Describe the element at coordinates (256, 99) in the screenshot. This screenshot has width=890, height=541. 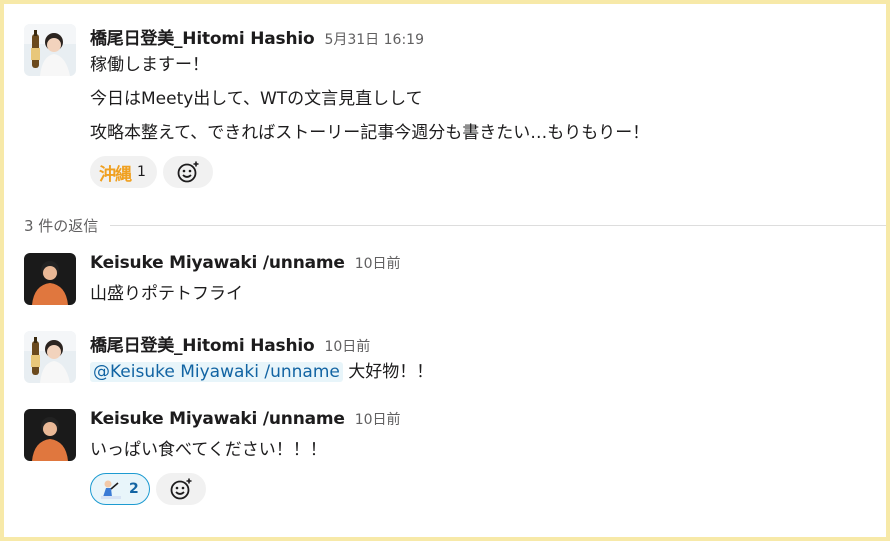
I see `message-line: 今日はMeety出して、WTの文言見直しして` at that location.